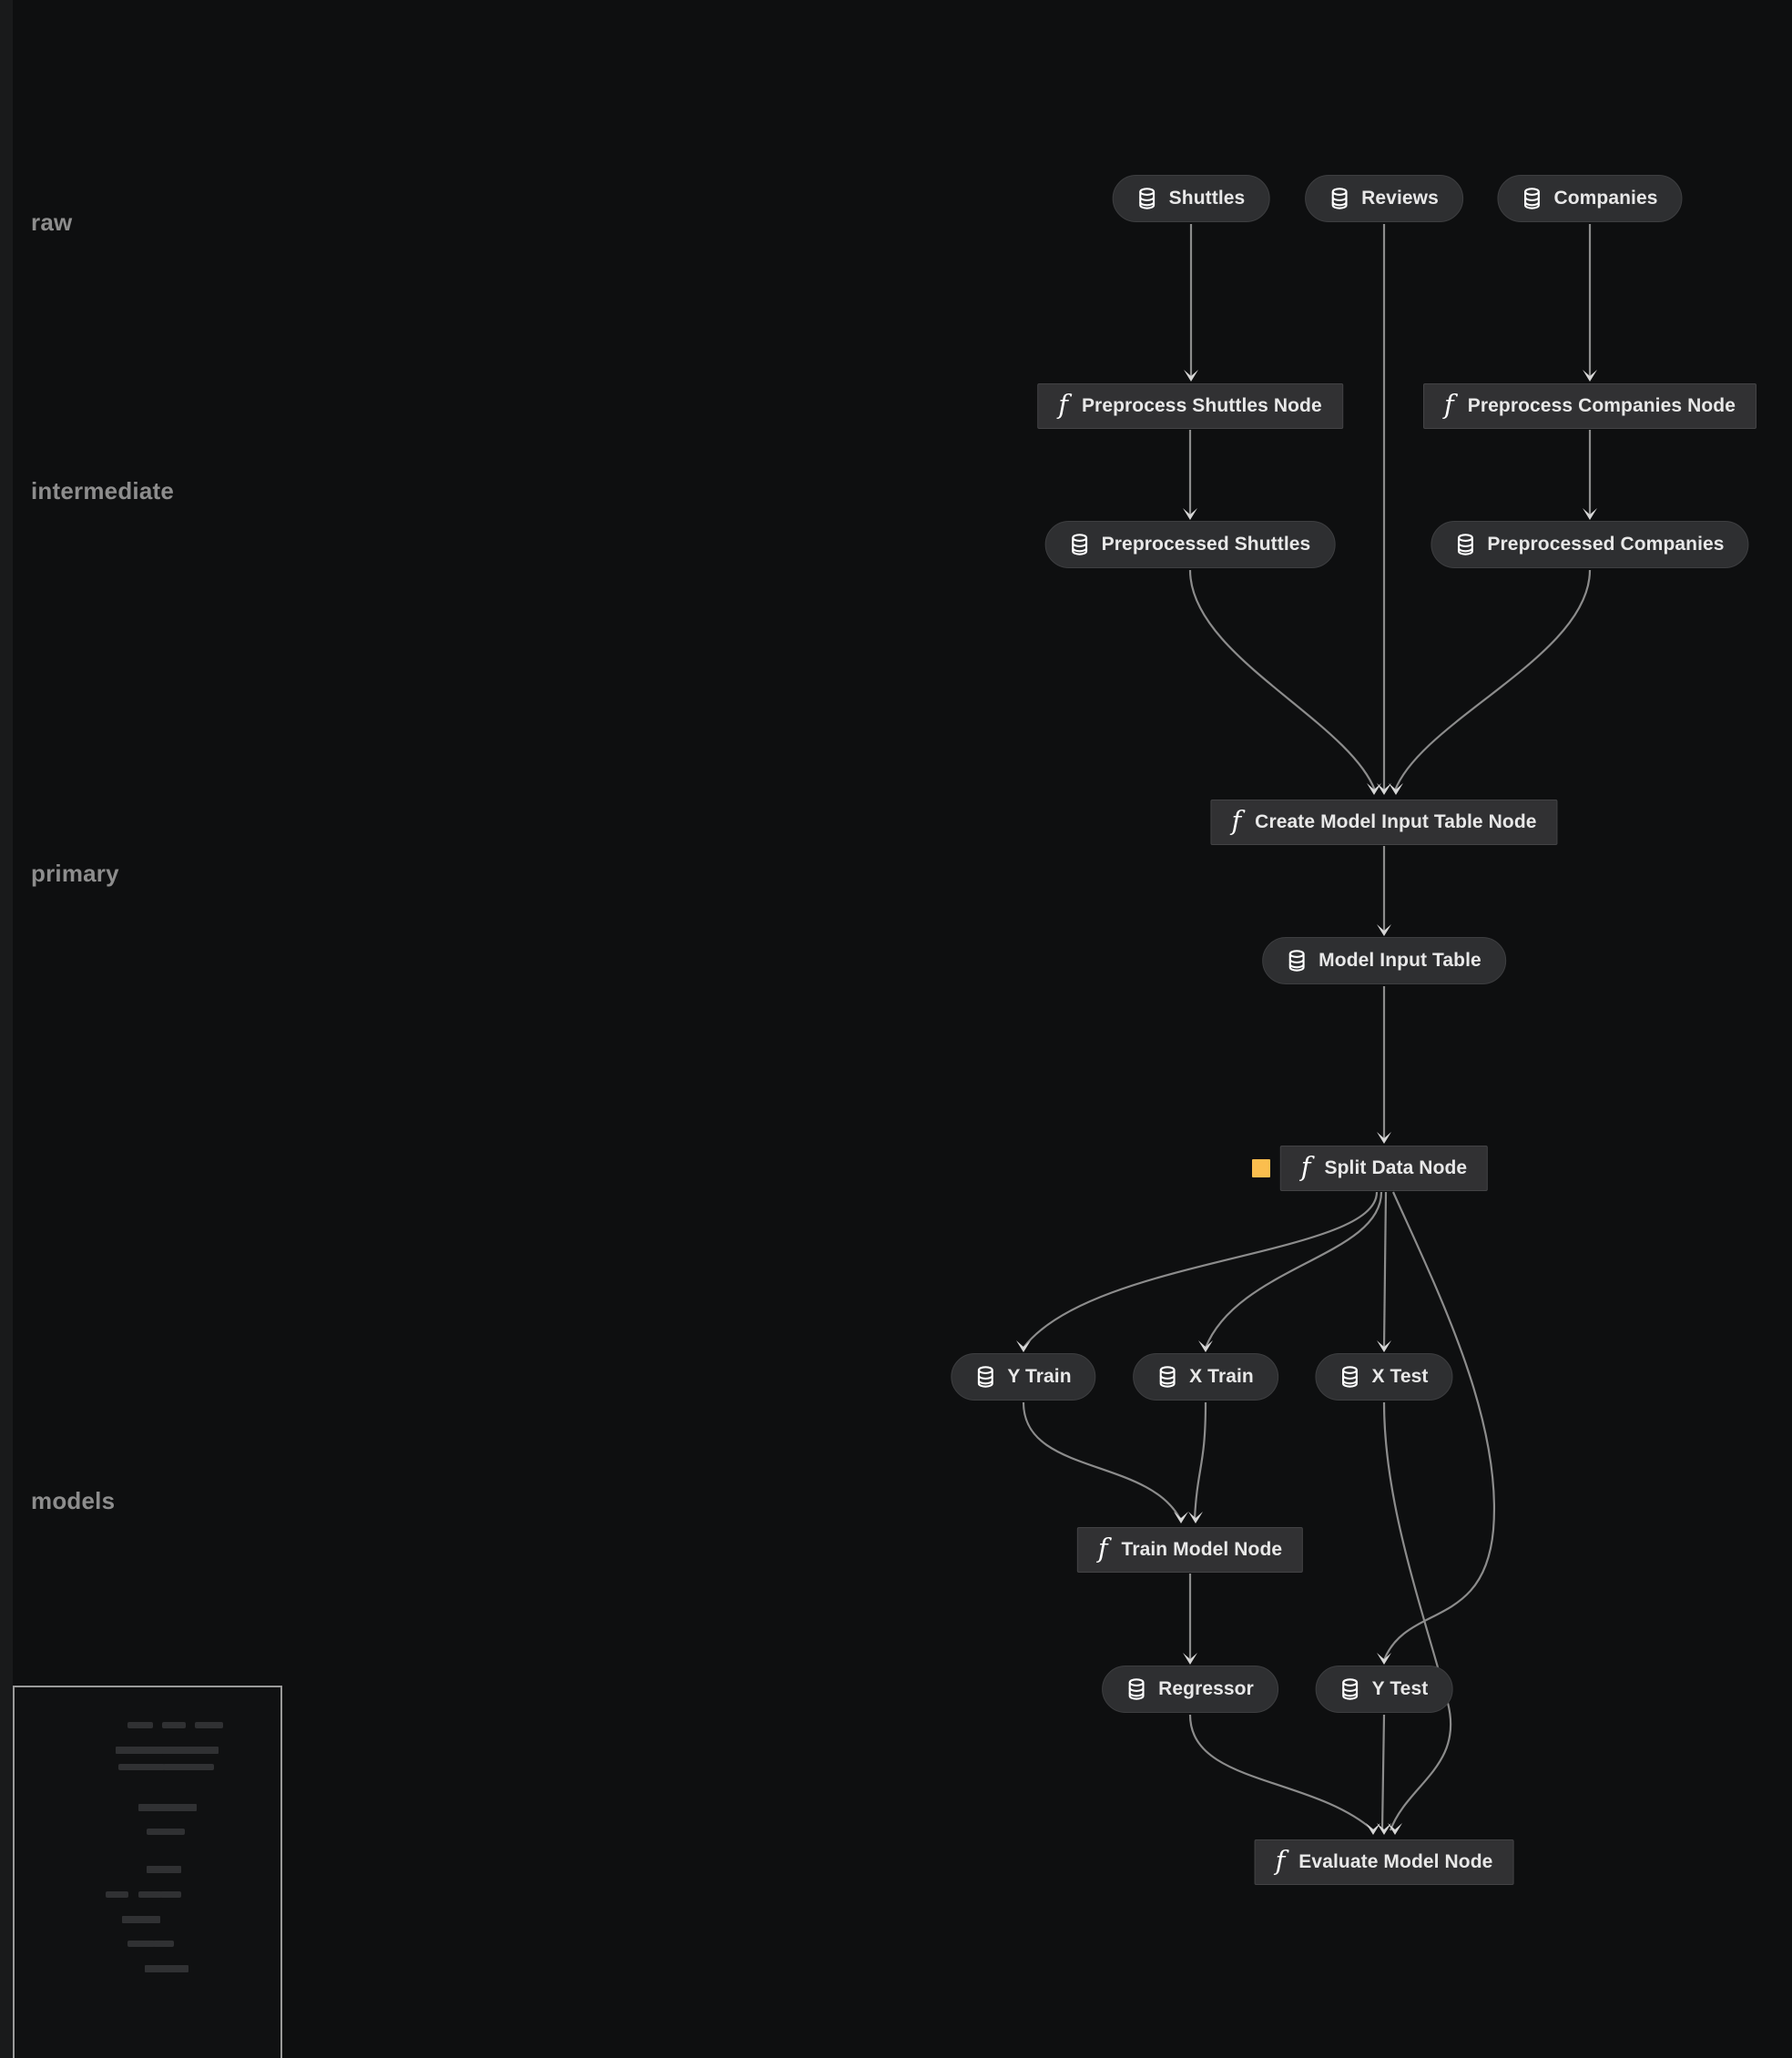 This screenshot has width=1792, height=2058. What do you see at coordinates (1039, 1376) in the screenshot?
I see `node-label: Y Train` at bounding box center [1039, 1376].